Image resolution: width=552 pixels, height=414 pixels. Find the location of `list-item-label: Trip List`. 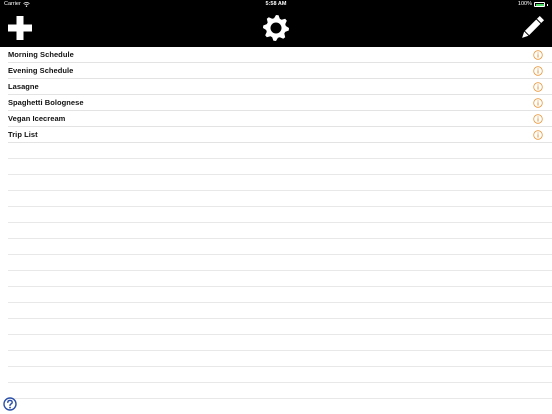

list-item-label: Trip List is located at coordinates (23, 134).